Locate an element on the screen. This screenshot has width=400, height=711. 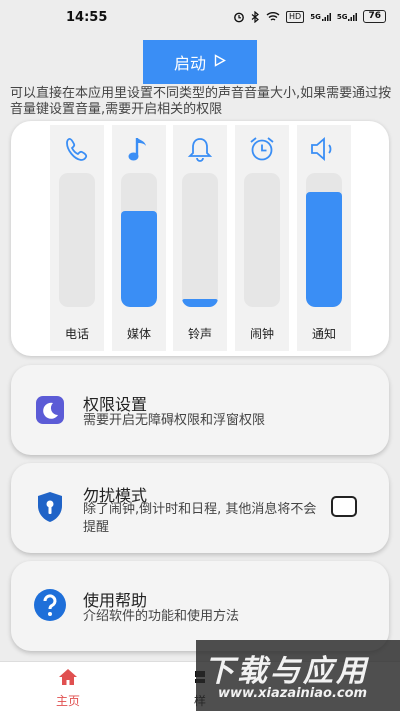
volume-label-alarm: 闹钟 is located at coordinates (261, 334).